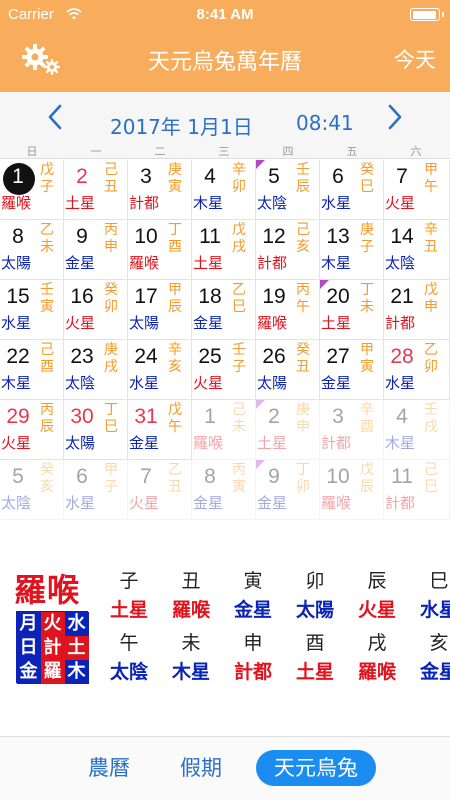 This screenshot has height=800, width=450. Describe the element at coordinates (18, 296) in the screenshot. I see `day-number: 15` at that location.